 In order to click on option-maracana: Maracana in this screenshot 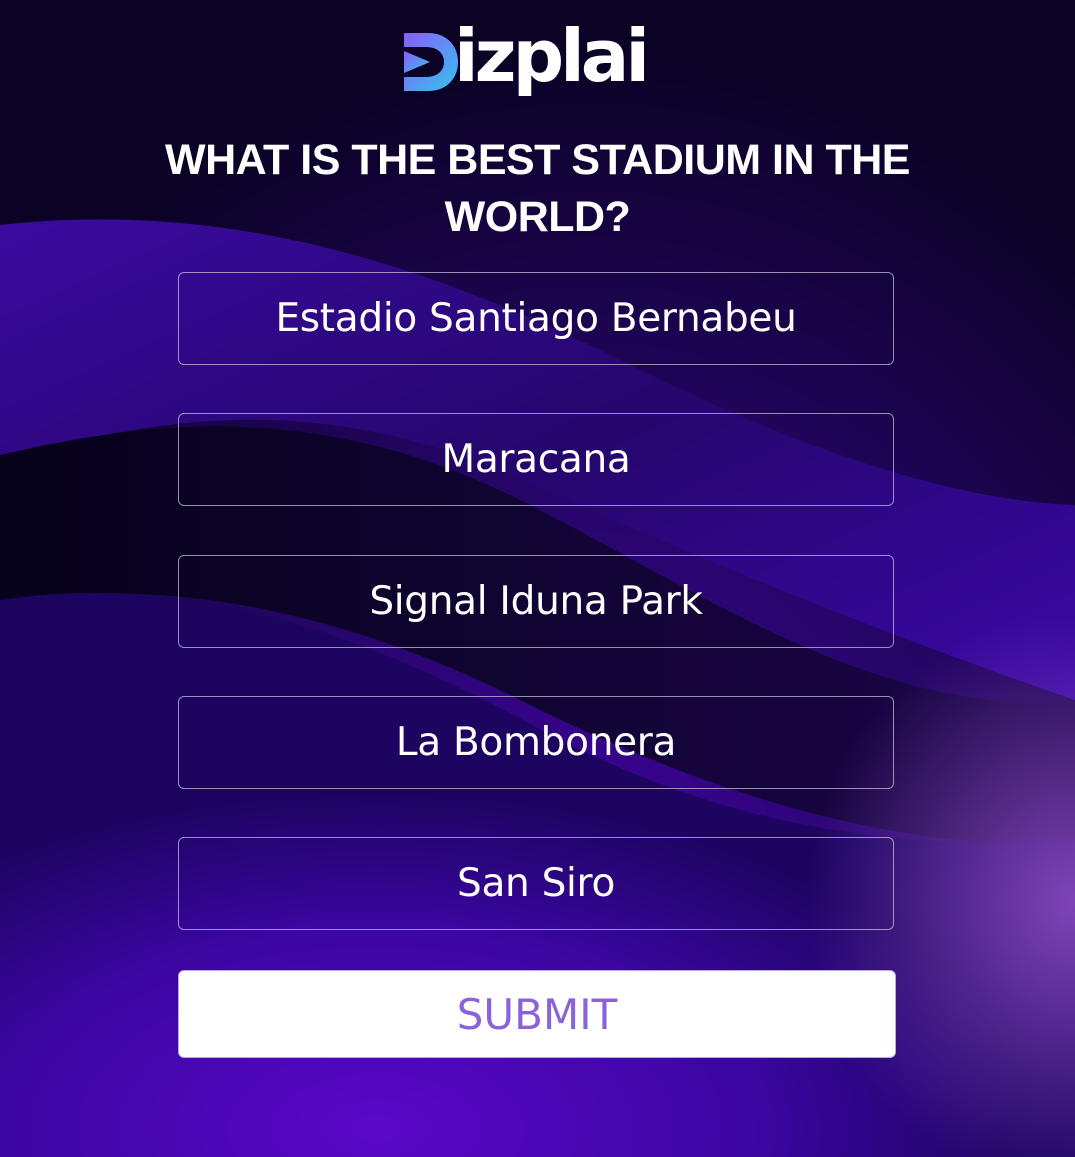, I will do `click(536, 459)`.